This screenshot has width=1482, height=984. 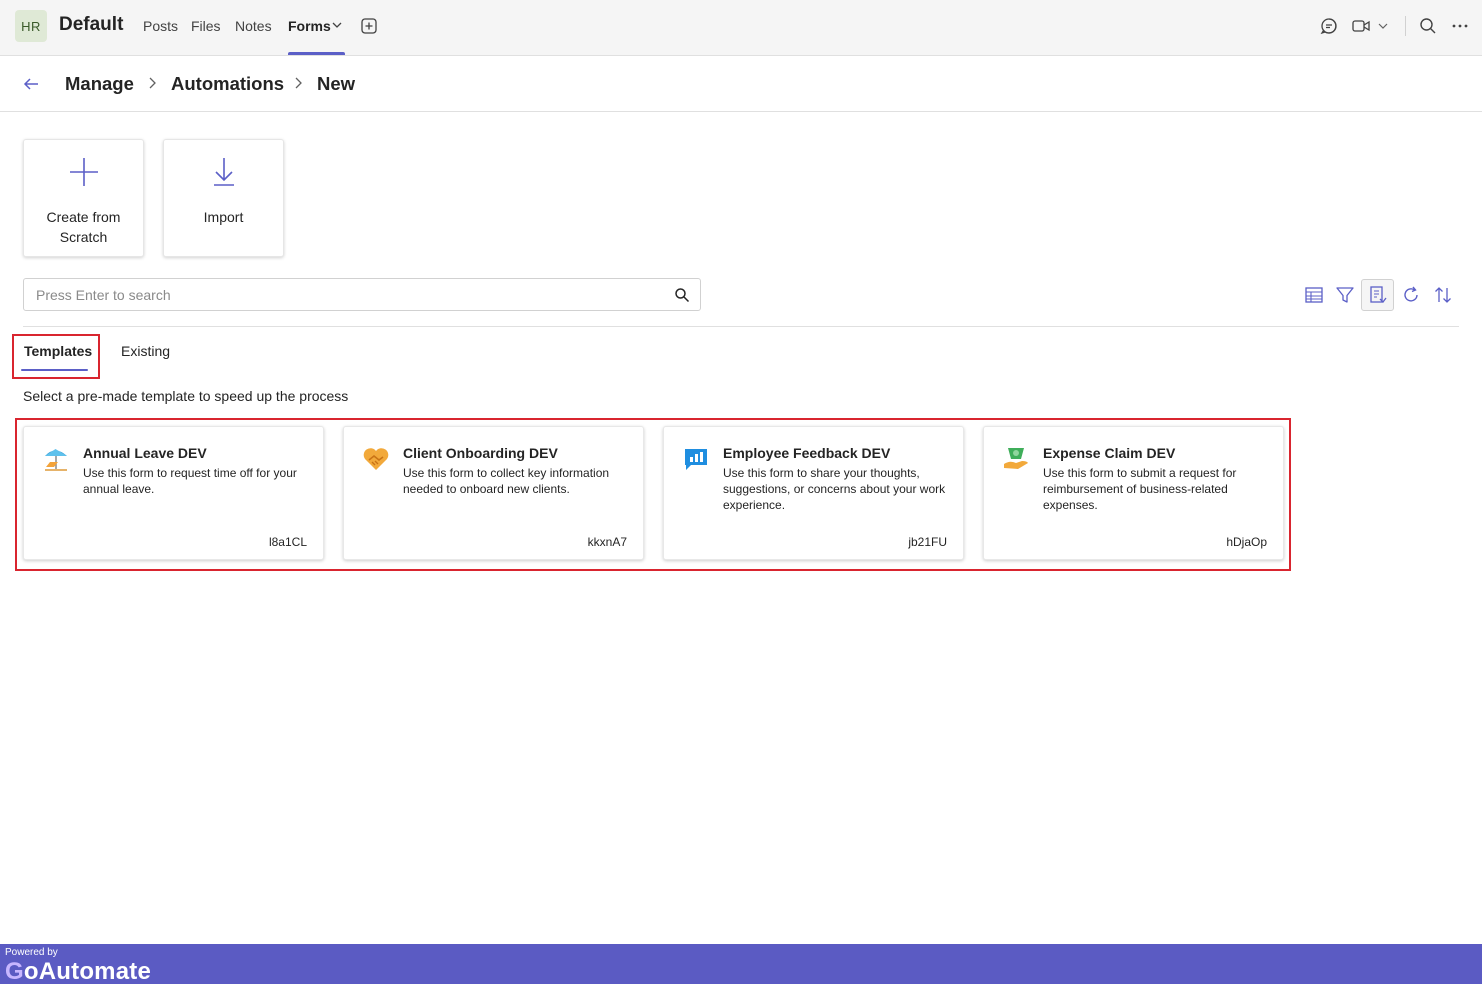 I want to click on tab-forms: Forms, so click(x=309, y=26).